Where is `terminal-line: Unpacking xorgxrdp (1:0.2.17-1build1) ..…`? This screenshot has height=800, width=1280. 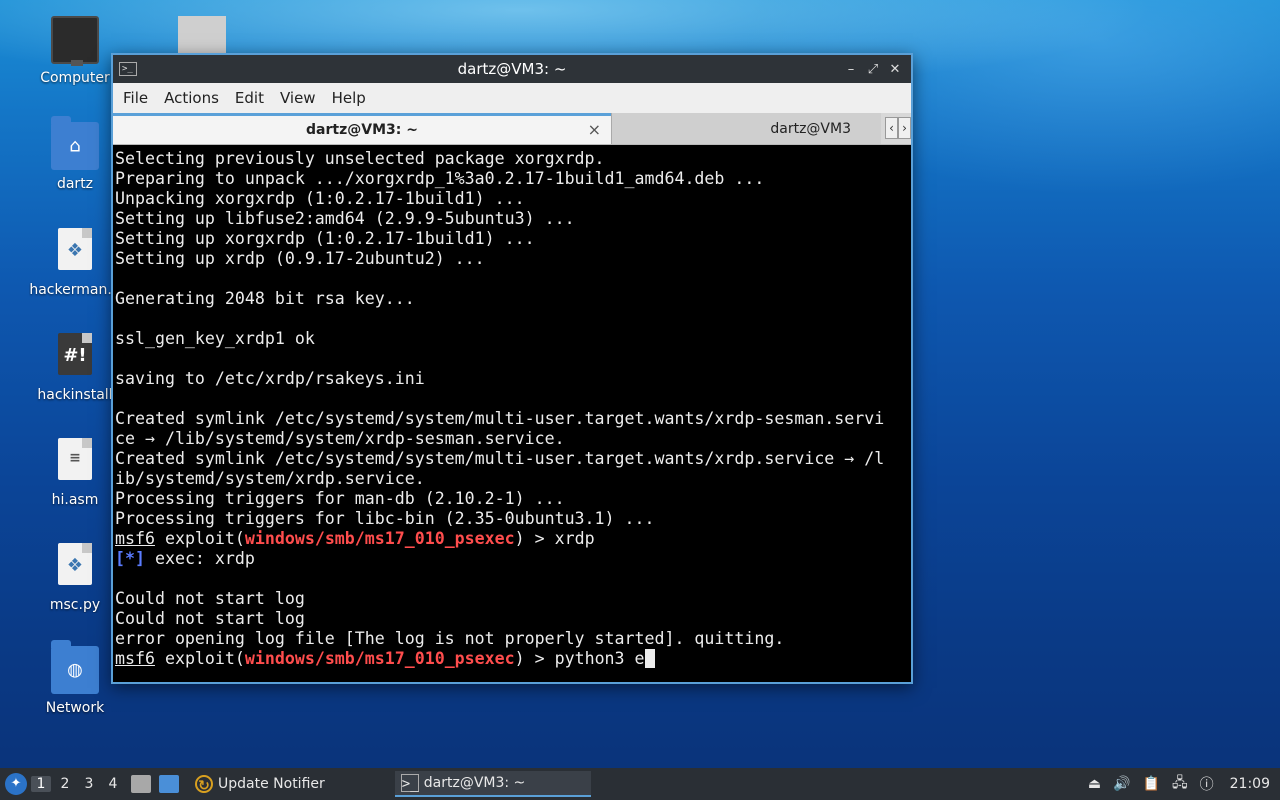 terminal-line: Unpacking xorgxrdp (1:0.2.17-1build1) ..… is located at coordinates (320, 198).